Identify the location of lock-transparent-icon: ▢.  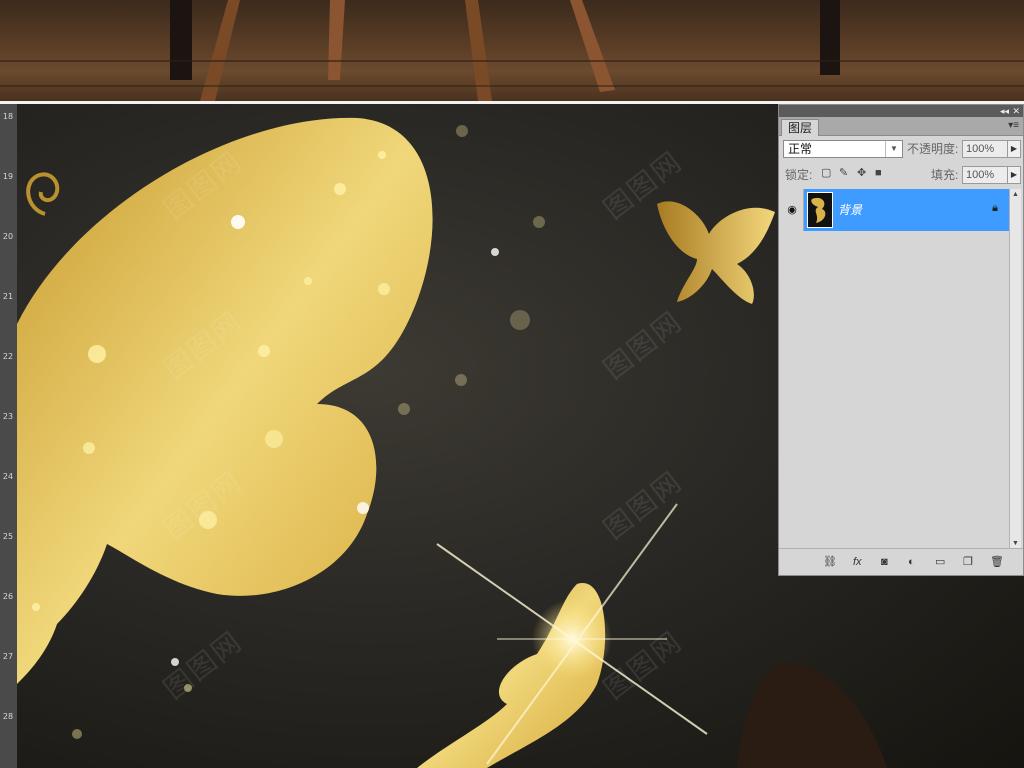
(826, 173).